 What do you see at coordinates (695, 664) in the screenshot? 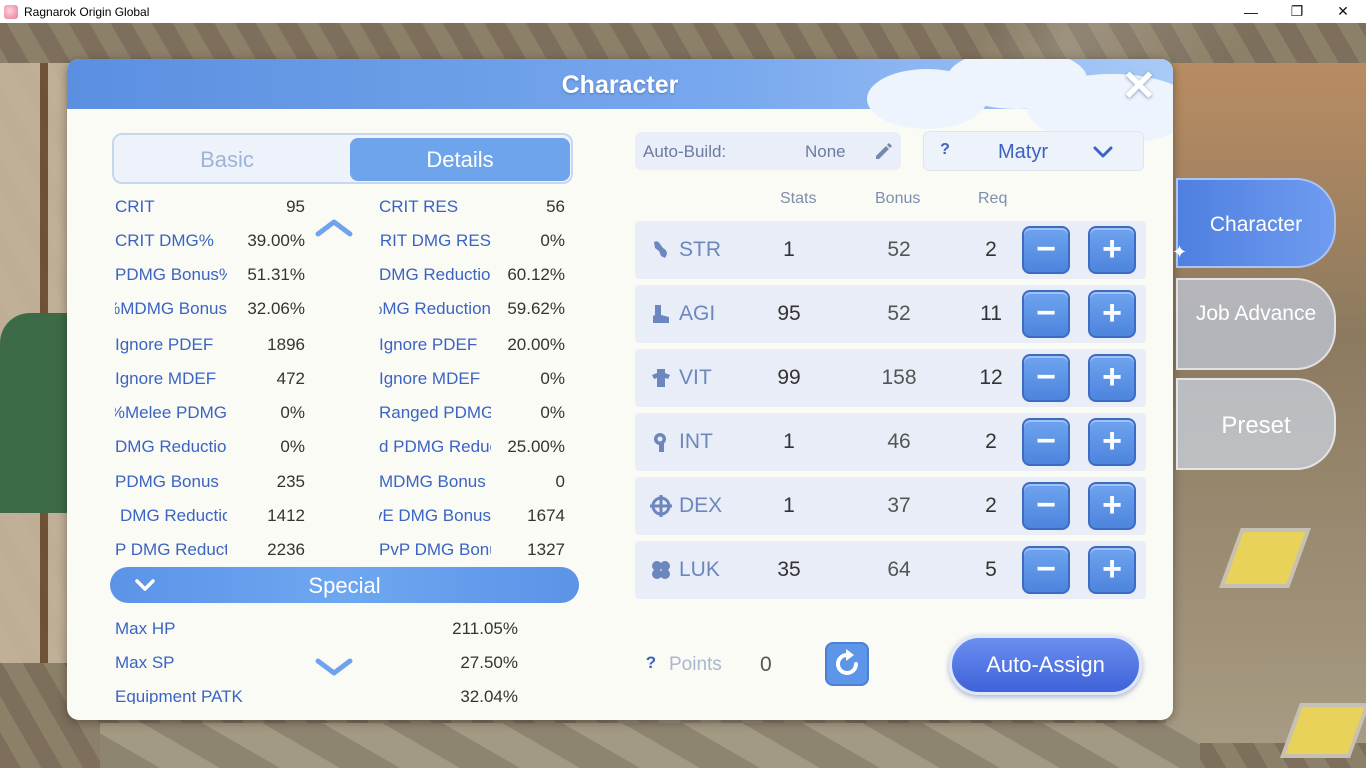
I see `points-label: Points` at bounding box center [695, 664].